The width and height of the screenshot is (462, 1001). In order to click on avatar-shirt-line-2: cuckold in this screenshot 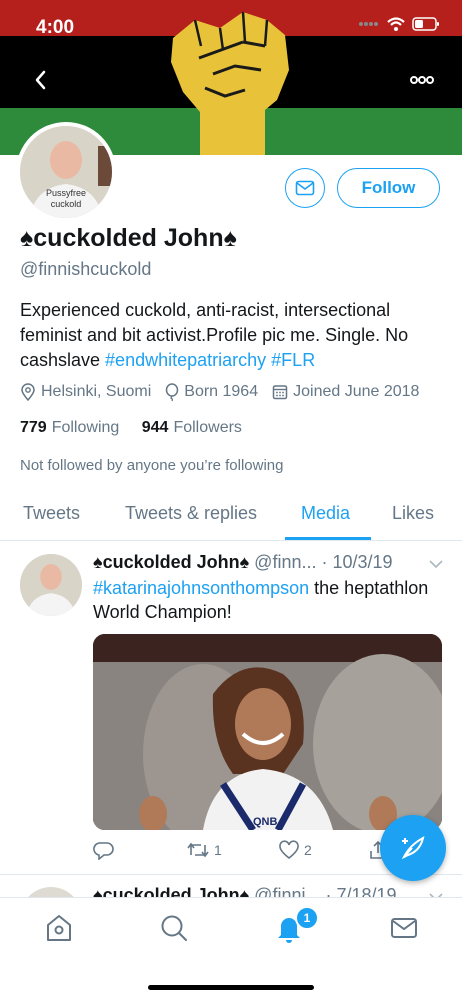, I will do `click(66, 204)`.